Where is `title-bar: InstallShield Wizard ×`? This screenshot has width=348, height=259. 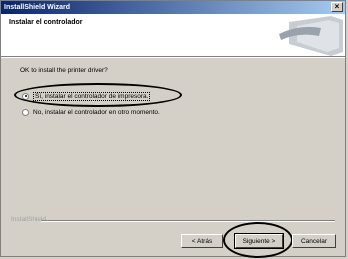 title-bar: InstallShield Wizard × is located at coordinates (173, 7).